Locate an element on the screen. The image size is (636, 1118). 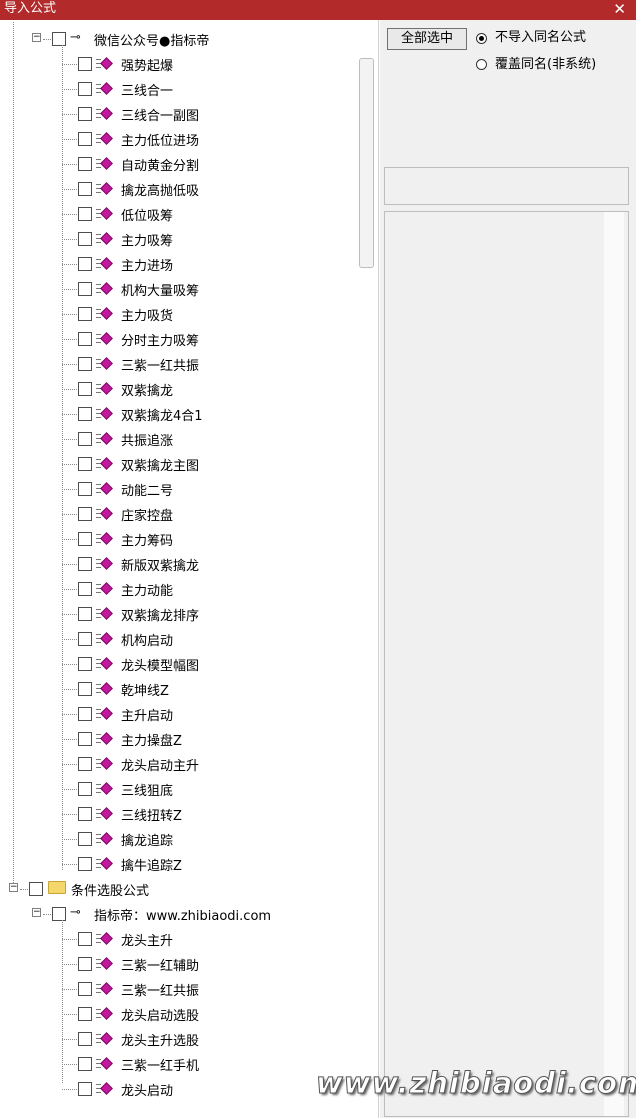
formula-item: 擒牛追踪Z is located at coordinates (185, 864).